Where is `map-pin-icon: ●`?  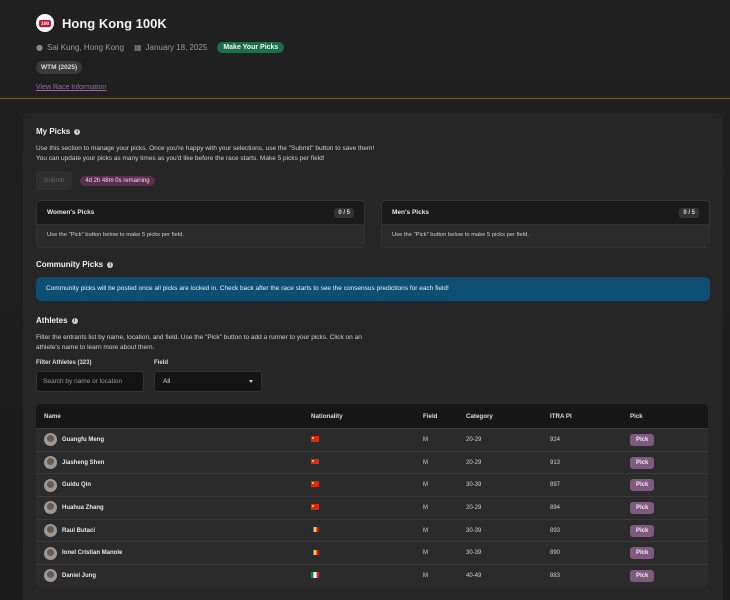 map-pin-icon: ● is located at coordinates (39, 47).